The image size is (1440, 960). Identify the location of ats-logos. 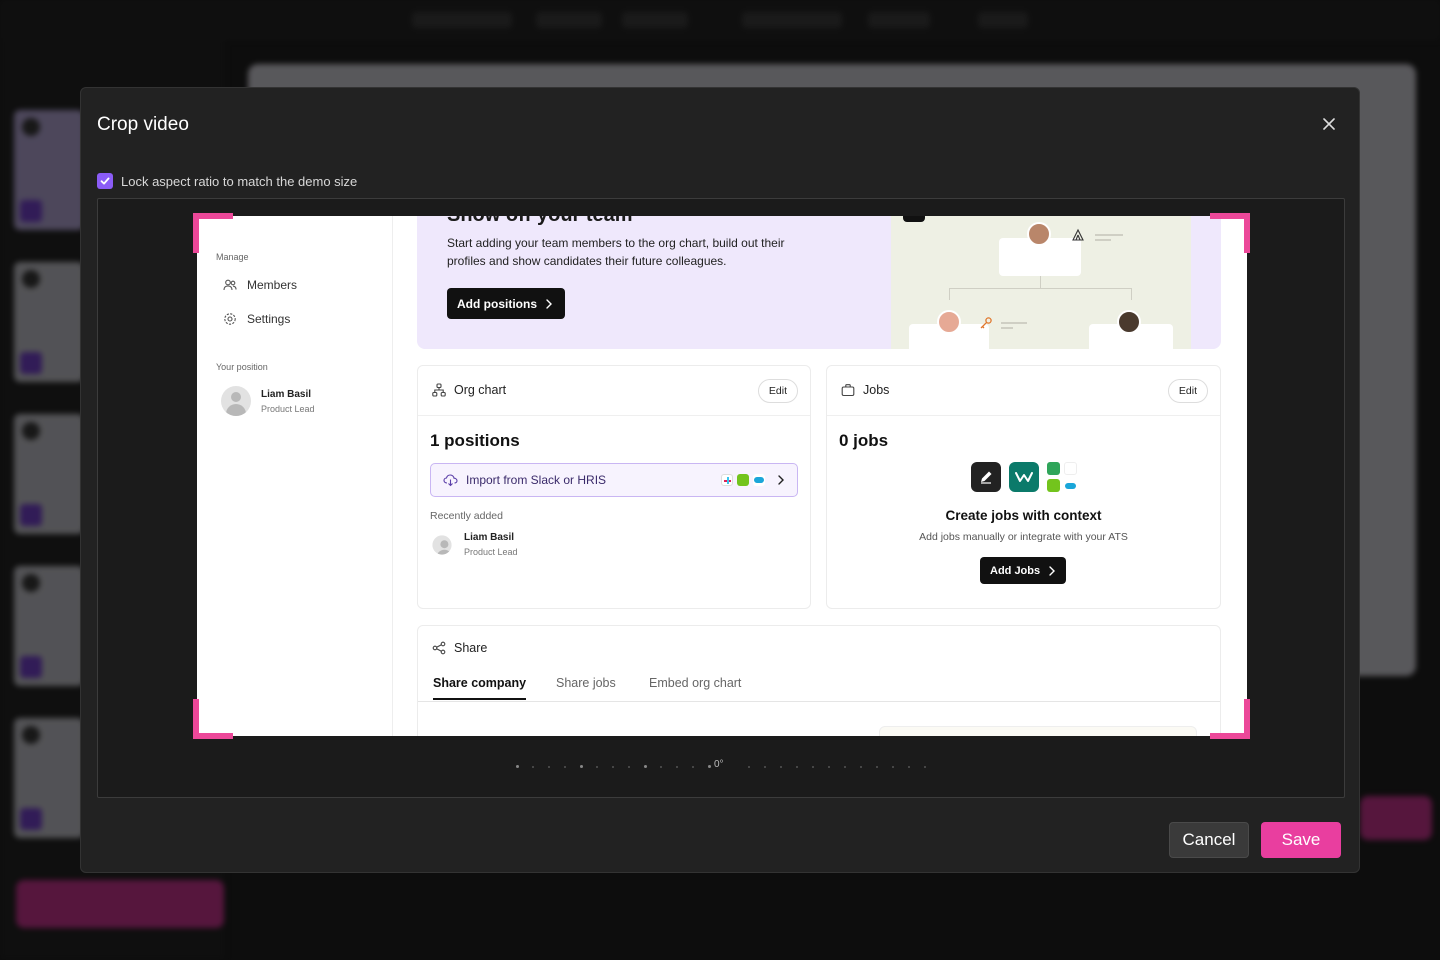
(1024, 477).